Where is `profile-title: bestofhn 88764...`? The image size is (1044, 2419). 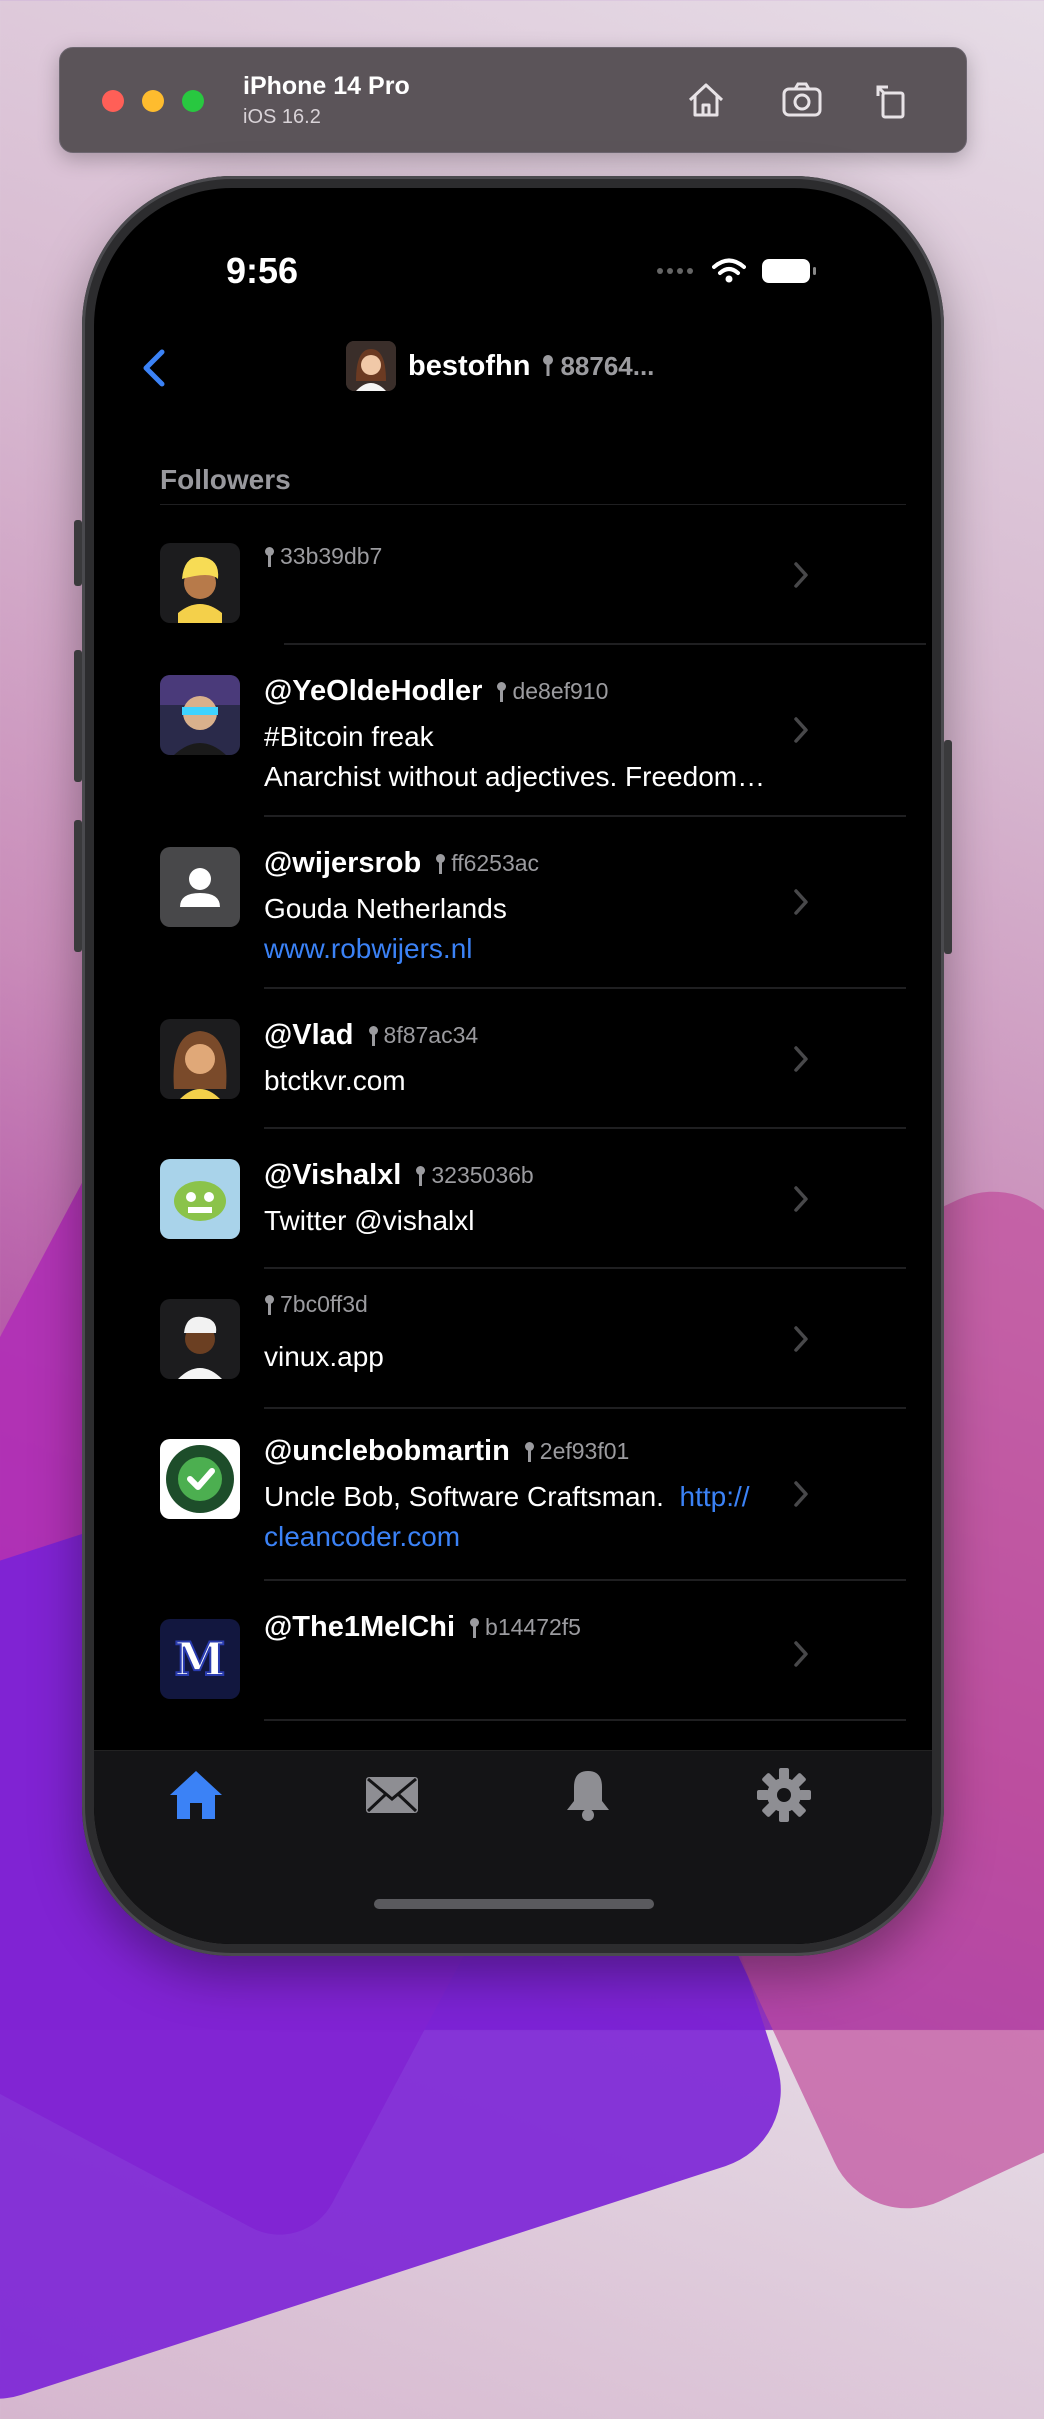 profile-title: bestofhn 88764... is located at coordinates (500, 366).